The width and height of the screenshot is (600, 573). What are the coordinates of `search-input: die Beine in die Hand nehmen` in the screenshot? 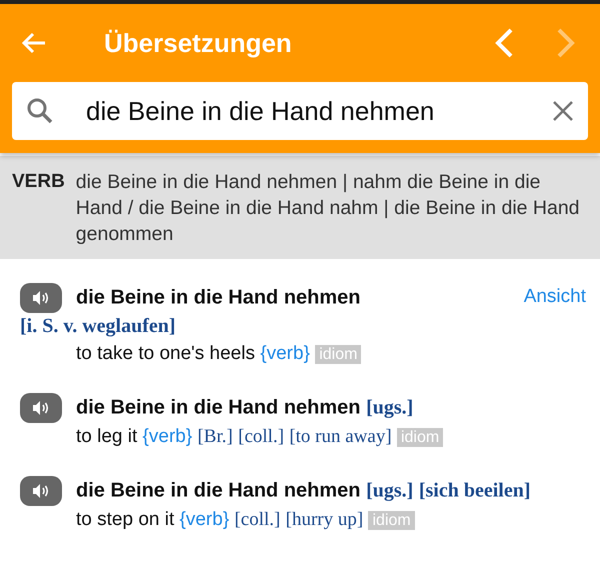 It's located at (303, 111).